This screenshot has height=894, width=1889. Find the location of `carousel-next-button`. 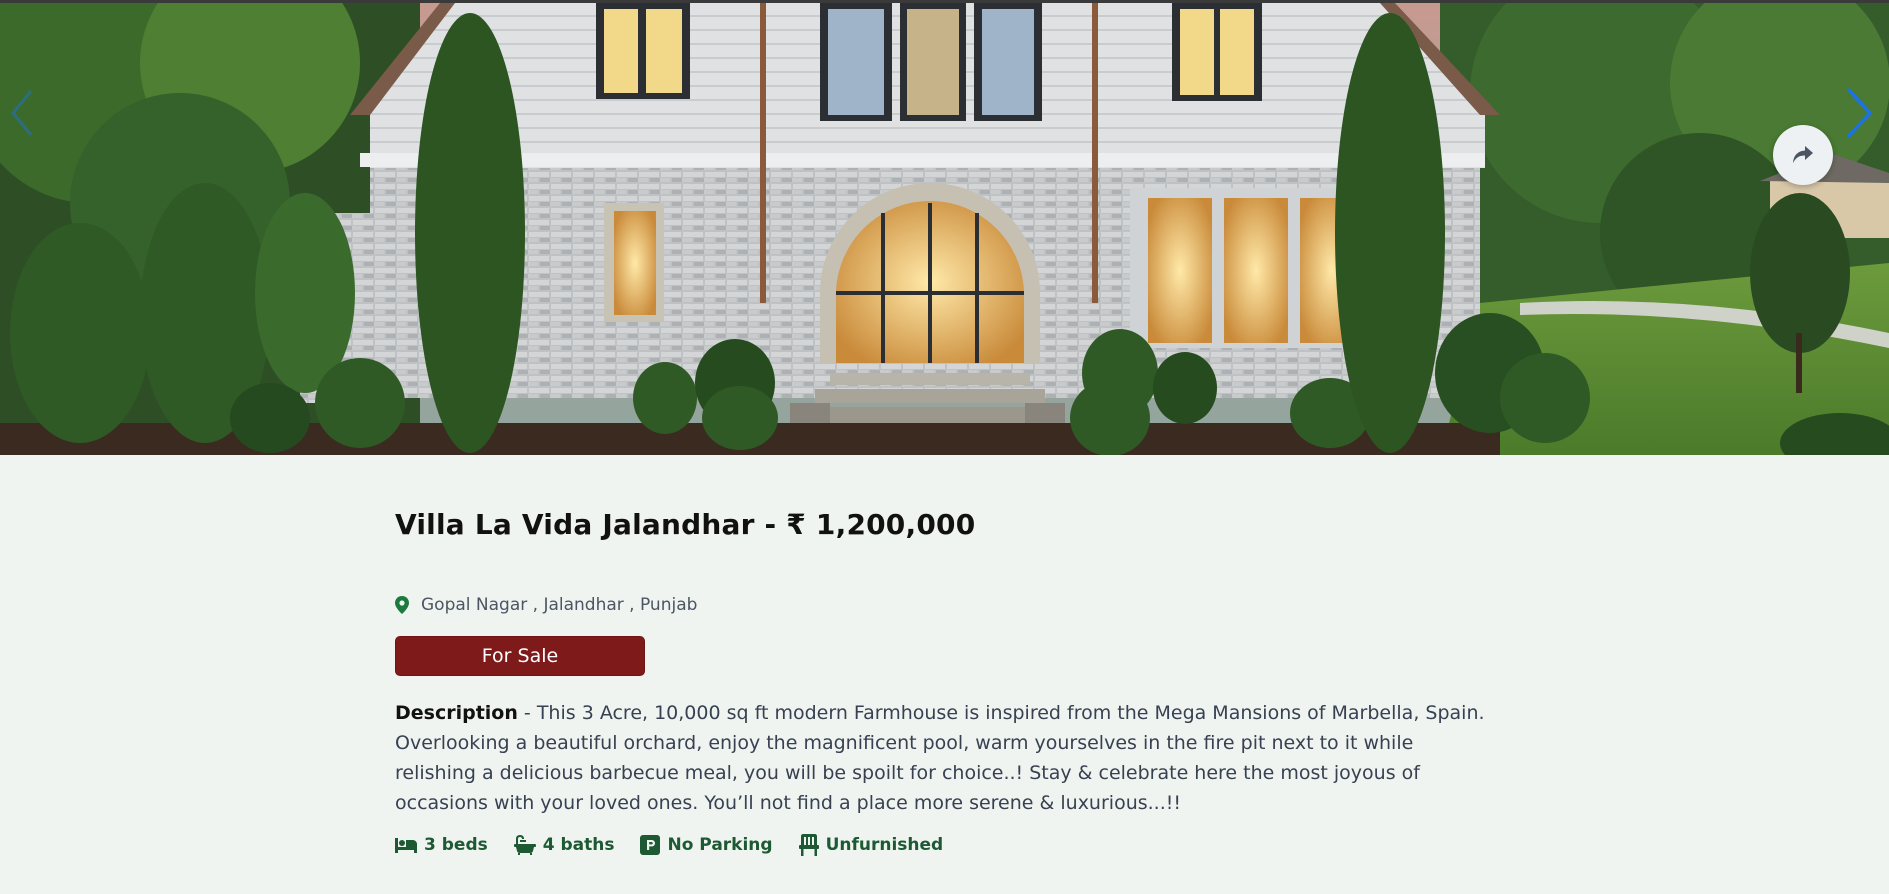

carousel-next-button is located at coordinates (1859, 113).